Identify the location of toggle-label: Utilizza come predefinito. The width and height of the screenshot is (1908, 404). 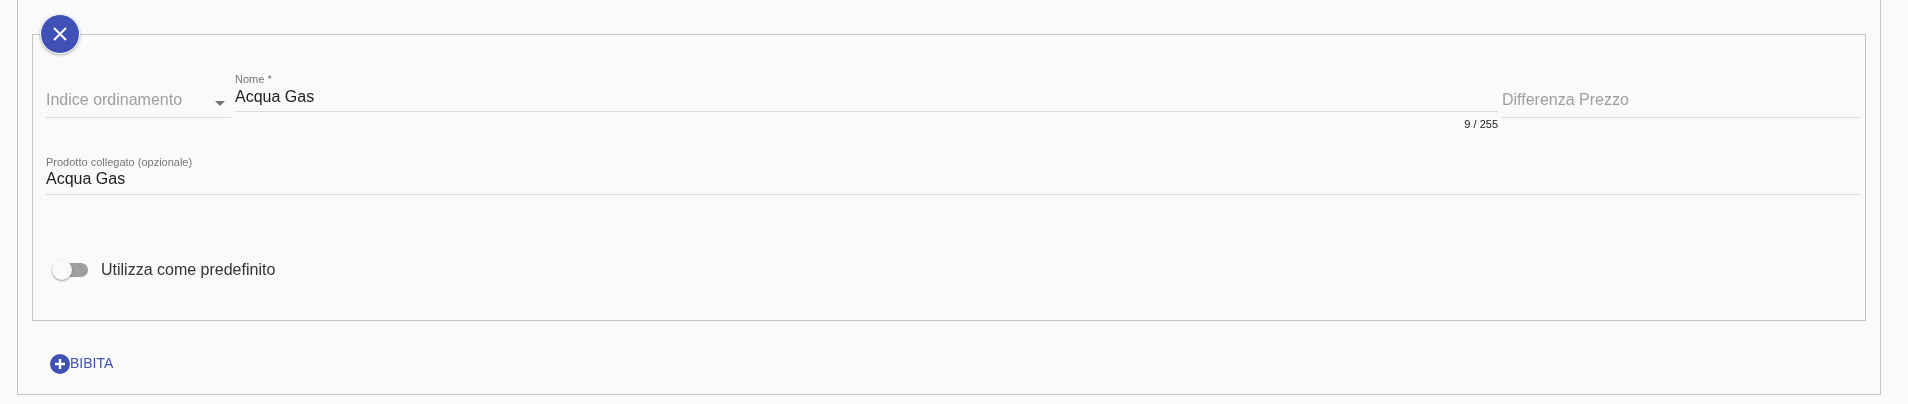
(188, 269).